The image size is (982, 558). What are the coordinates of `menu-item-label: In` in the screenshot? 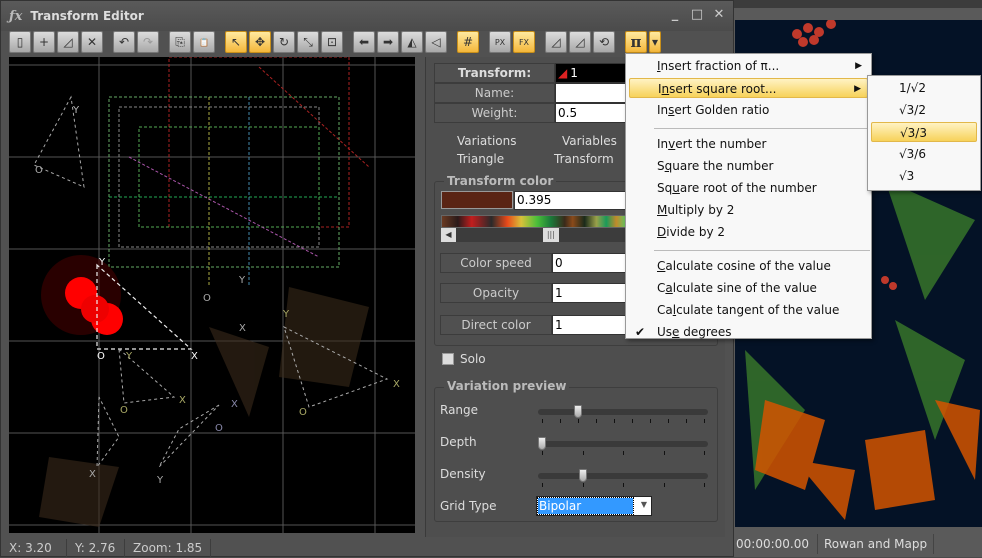 It's located at (663, 144).